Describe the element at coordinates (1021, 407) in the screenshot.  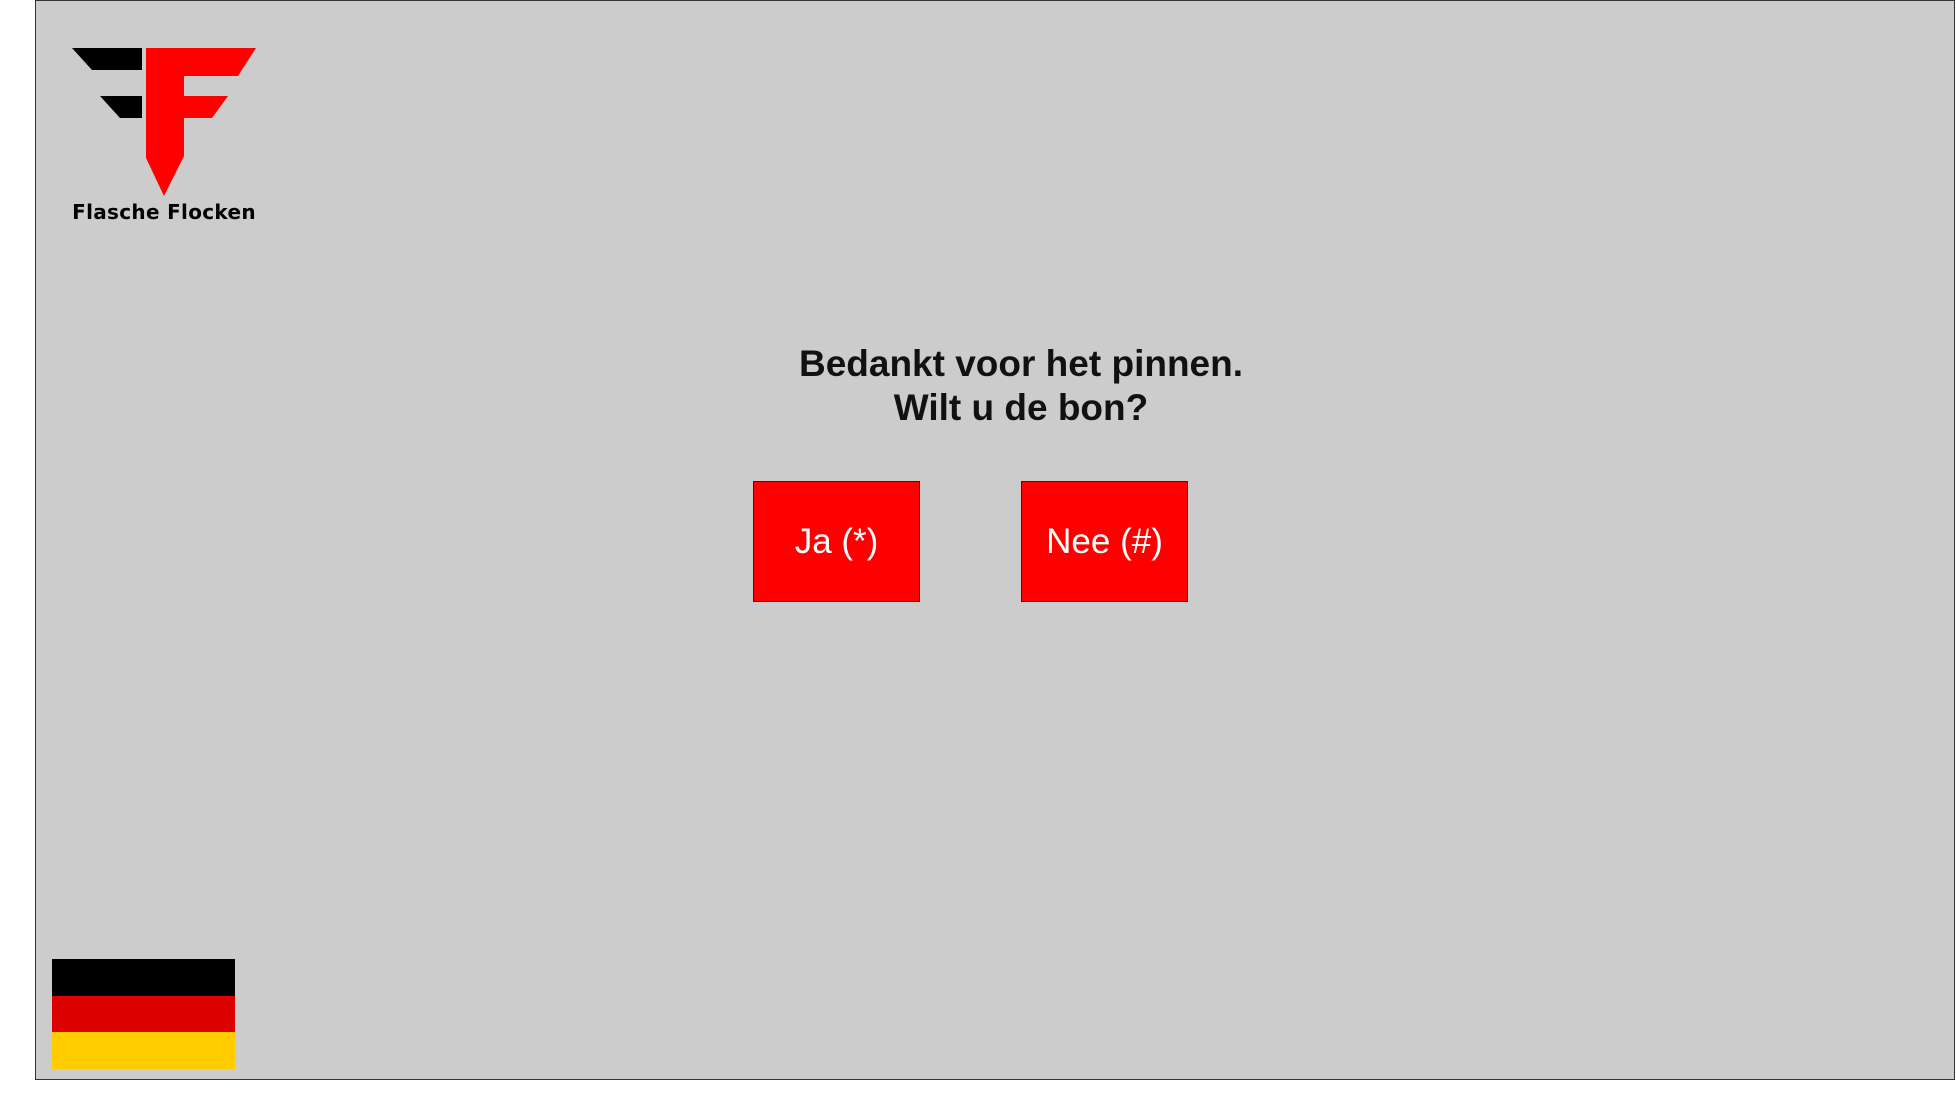
I see `receipt-question-text: Wilt u de bon?` at that location.